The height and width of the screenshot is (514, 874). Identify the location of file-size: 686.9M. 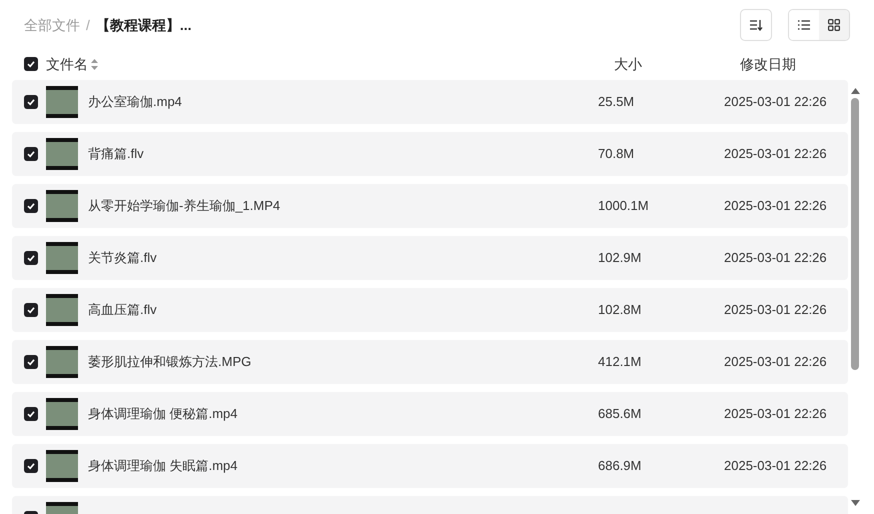
(620, 466).